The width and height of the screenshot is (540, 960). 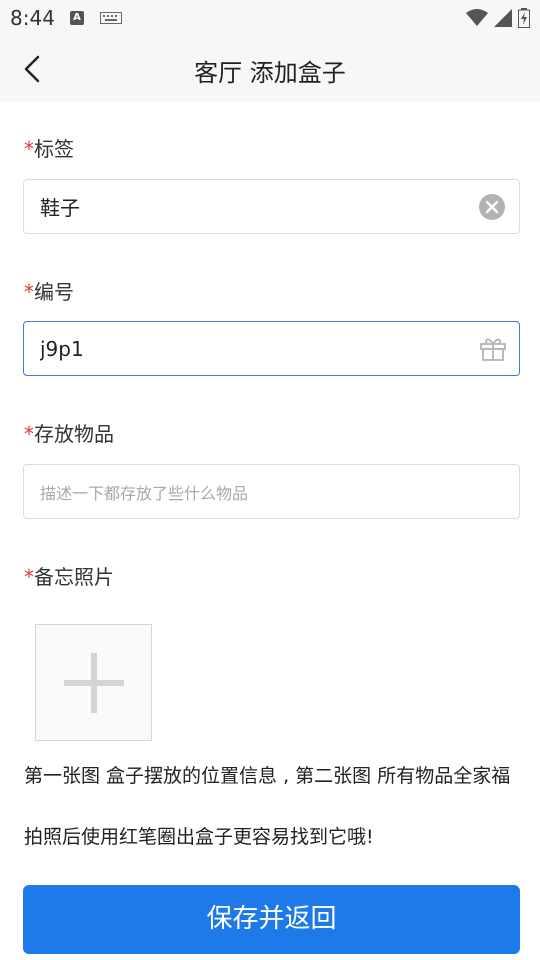 I want to click on label-field-label: *标签, so click(x=49, y=149).